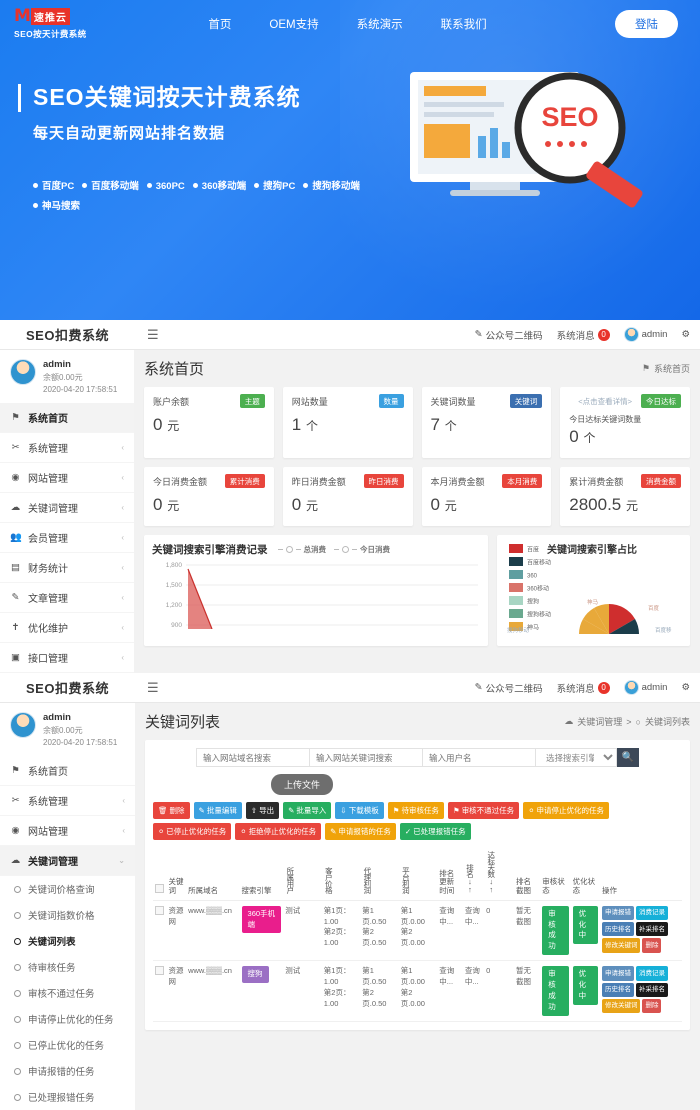 The width and height of the screenshot is (700, 1110). What do you see at coordinates (67, 628) in the screenshot?
I see `sidebar-item-optimize: ✝ 优化维护 ‹` at bounding box center [67, 628].